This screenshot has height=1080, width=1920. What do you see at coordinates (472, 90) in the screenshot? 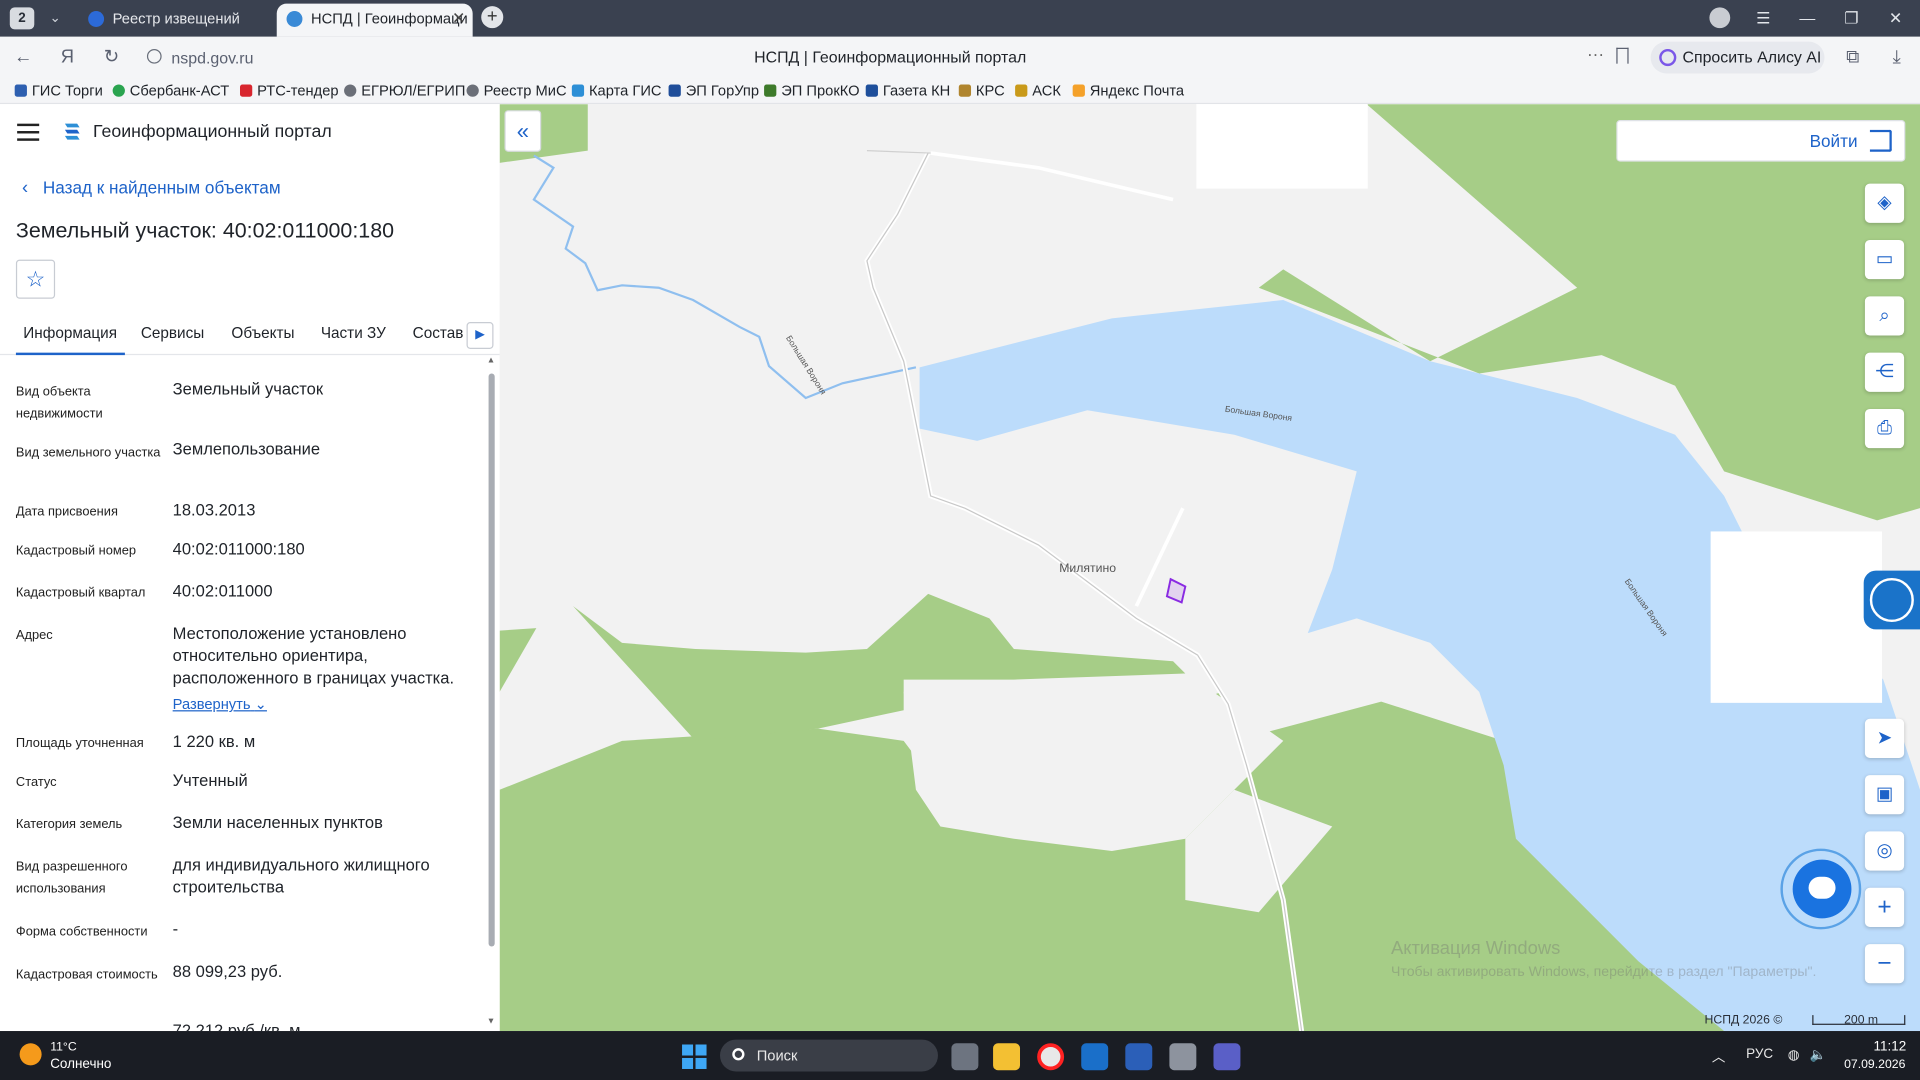
I see `reestr-icon` at bounding box center [472, 90].